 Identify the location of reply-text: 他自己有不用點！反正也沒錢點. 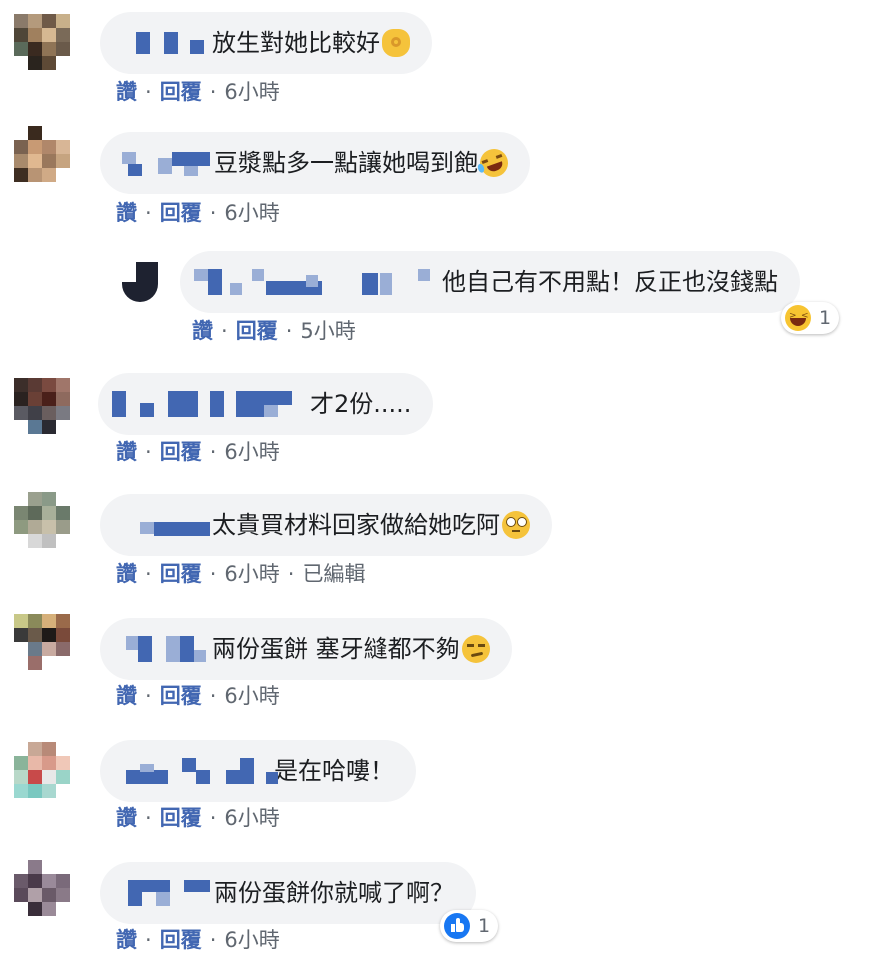
(610, 282).